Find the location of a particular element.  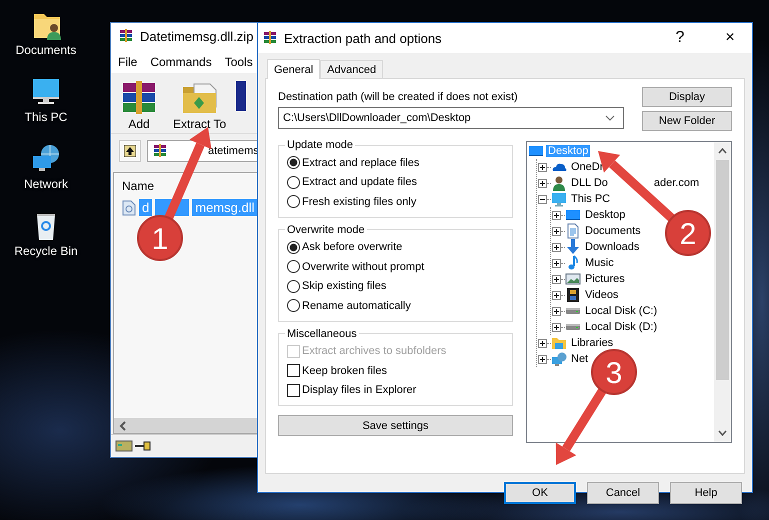

tree-item: DLL Do is located at coordinates (589, 183).